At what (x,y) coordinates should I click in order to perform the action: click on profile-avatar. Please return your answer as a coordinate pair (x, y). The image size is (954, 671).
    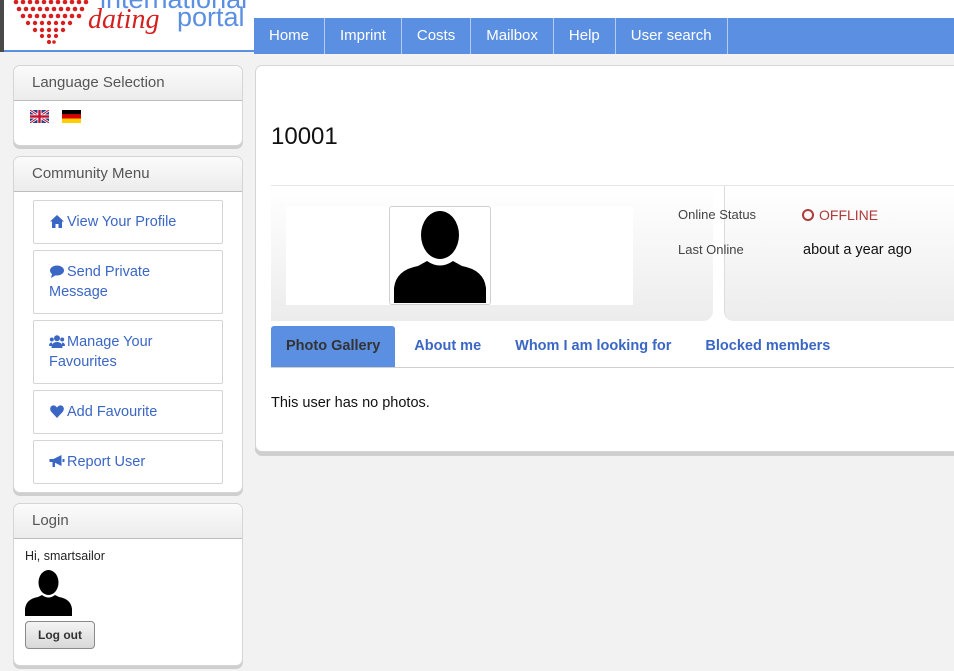
    Looking at the image, I should click on (440, 255).